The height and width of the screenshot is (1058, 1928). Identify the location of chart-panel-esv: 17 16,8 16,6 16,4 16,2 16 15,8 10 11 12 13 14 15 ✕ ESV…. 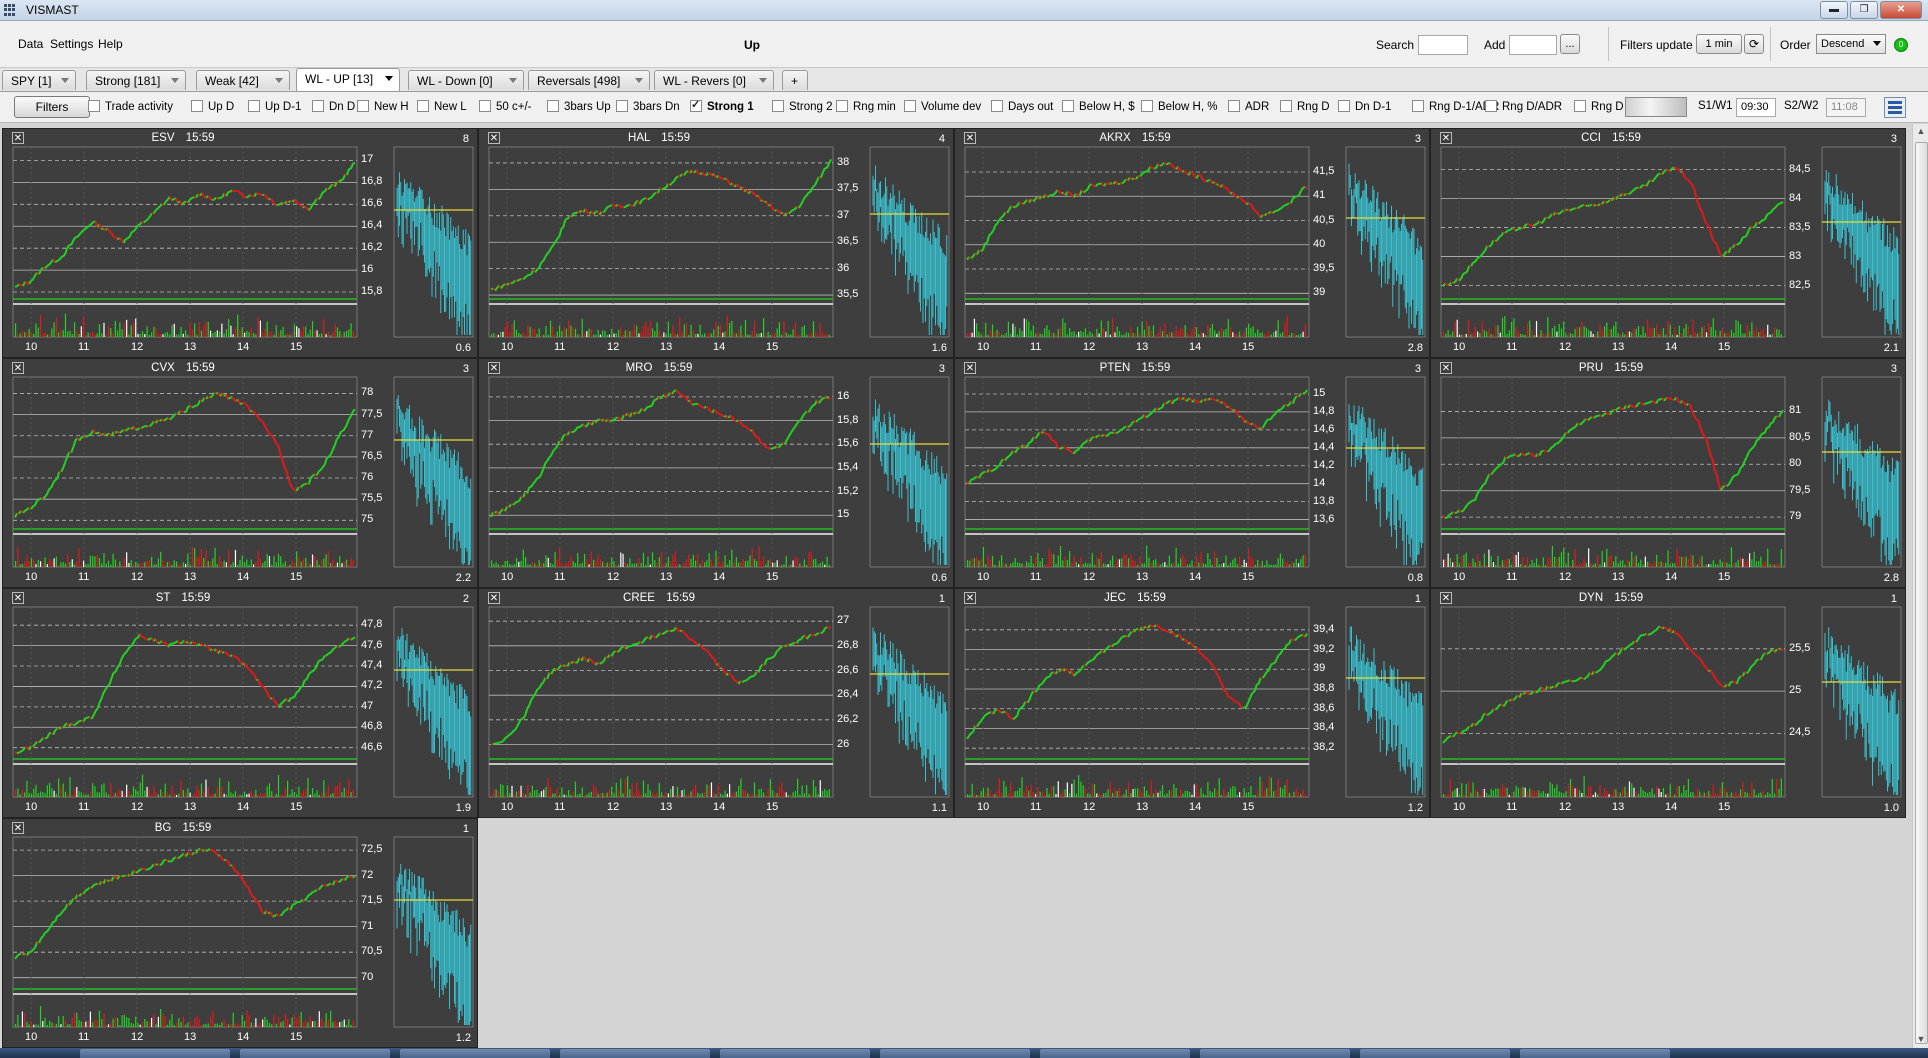
(240, 243).